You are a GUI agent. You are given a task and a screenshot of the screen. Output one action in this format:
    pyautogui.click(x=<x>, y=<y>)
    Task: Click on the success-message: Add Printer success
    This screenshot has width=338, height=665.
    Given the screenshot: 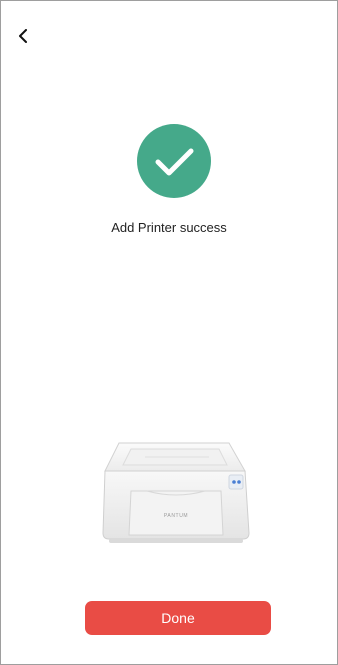 What is the action you would take?
    pyautogui.click(x=169, y=227)
    